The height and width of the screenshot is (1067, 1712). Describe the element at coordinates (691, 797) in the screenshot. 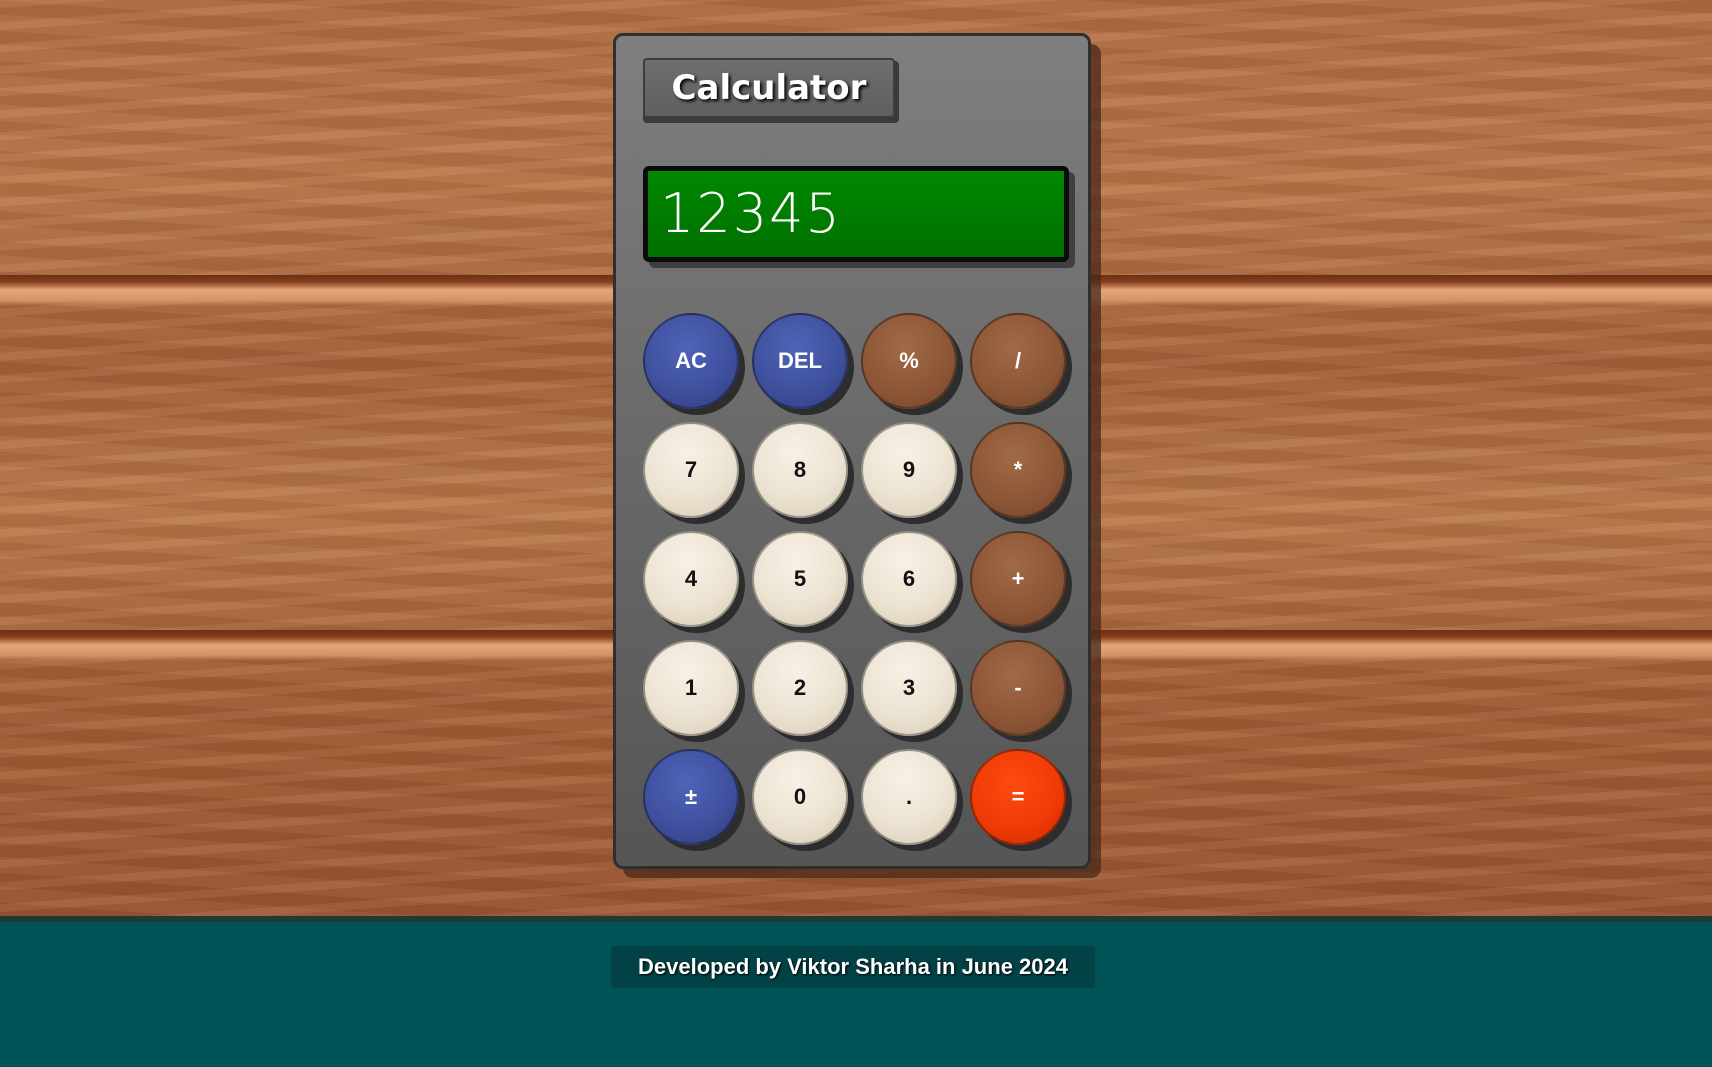

I see `plus-minus-button: ±` at that location.